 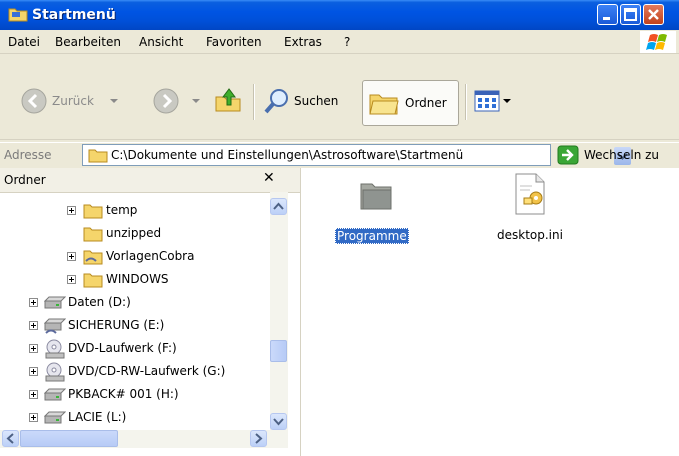 I want to click on settings-file-icon, so click(x=530, y=194).